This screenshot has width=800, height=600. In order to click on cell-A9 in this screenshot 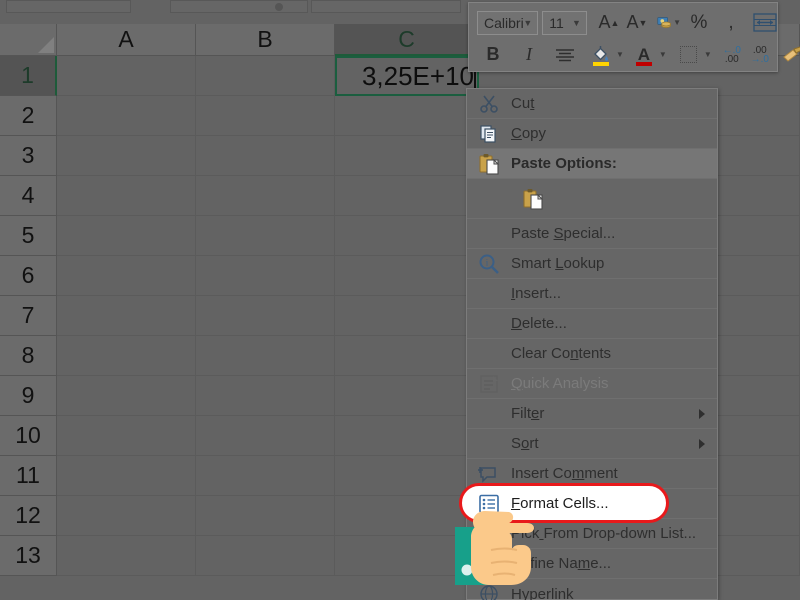, I will do `click(126, 396)`.